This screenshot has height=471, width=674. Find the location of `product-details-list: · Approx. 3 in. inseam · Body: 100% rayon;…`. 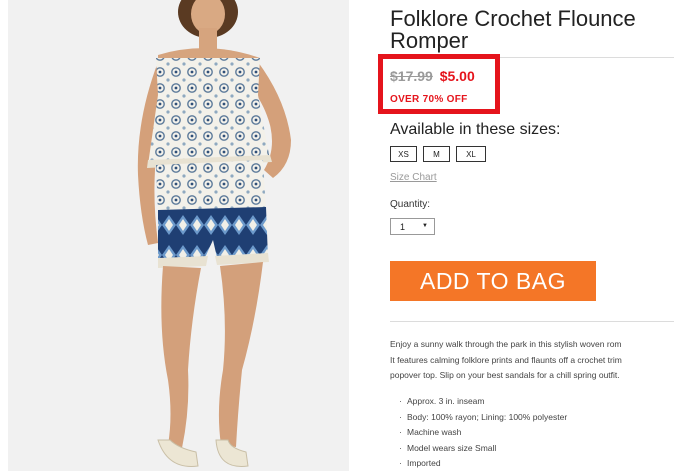

product-details-list: · Approx. 3 in. inseam · Body: 100% rayon;… is located at coordinates (483, 432).